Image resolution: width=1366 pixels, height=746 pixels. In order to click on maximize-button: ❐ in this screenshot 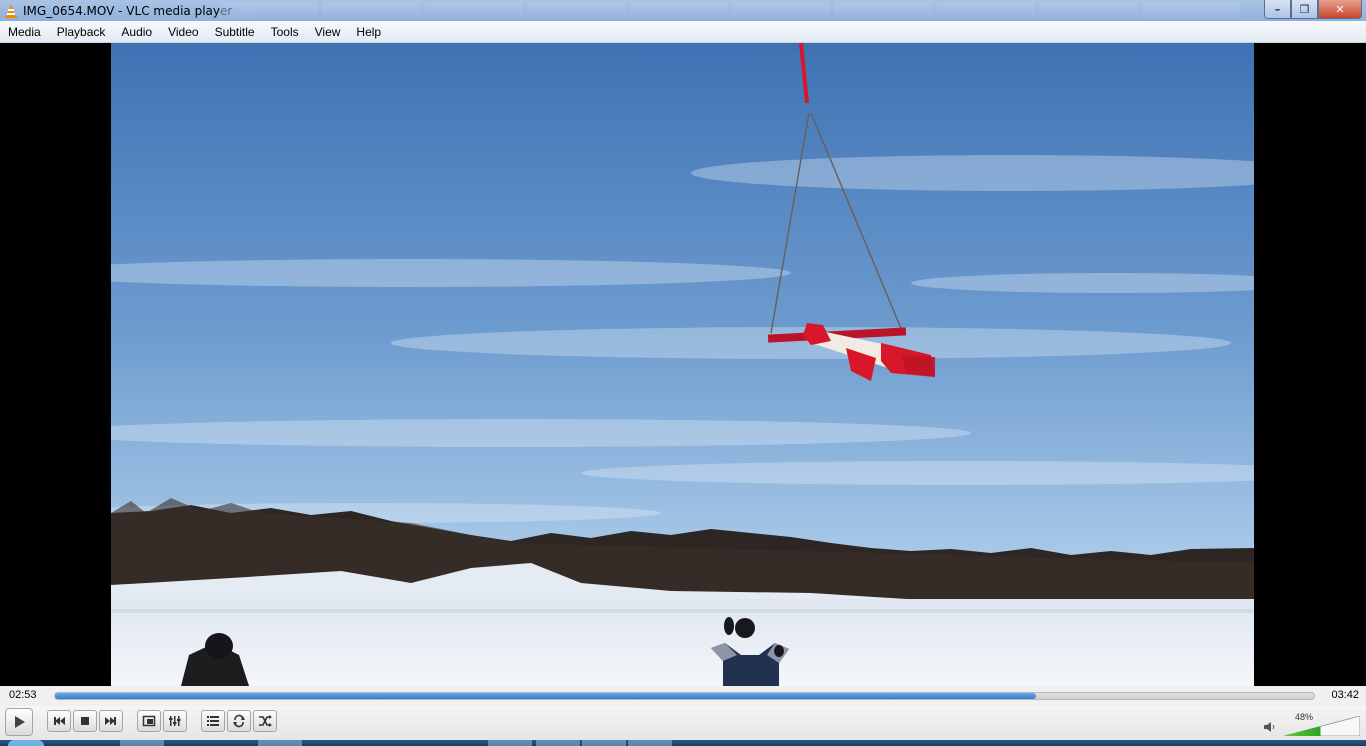, I will do `click(1304, 9)`.